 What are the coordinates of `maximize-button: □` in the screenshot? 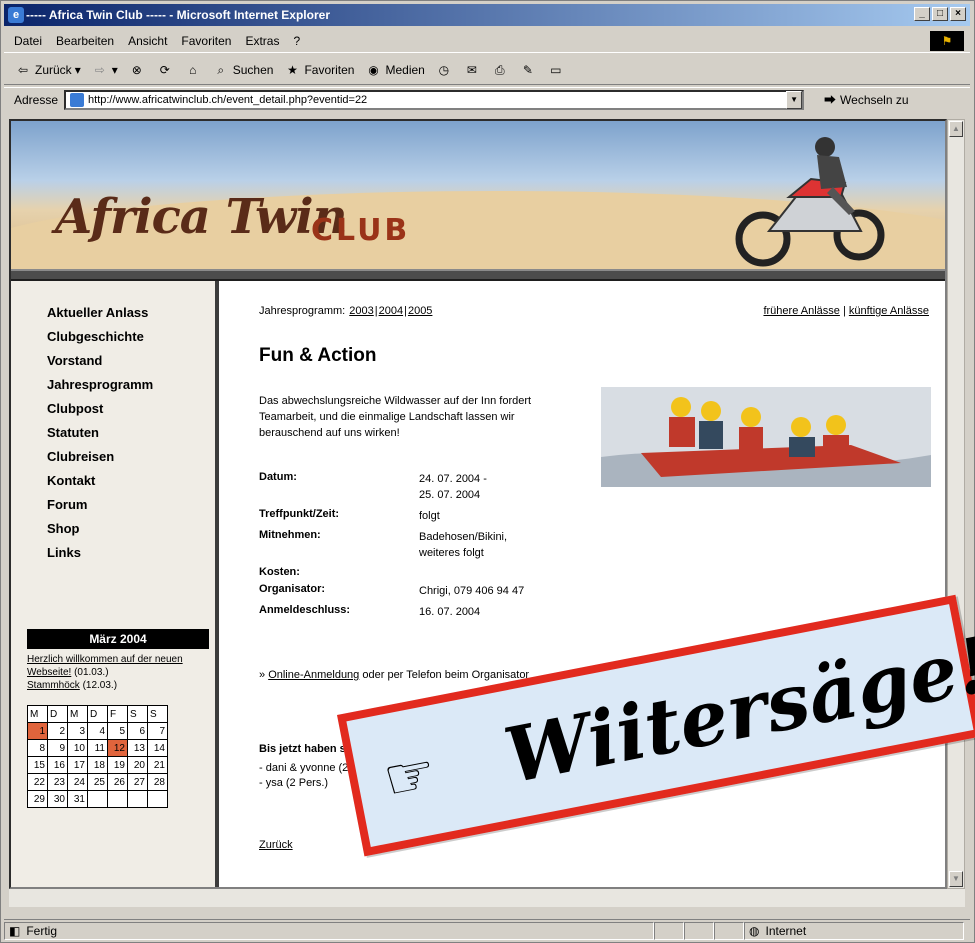 It's located at (940, 14).